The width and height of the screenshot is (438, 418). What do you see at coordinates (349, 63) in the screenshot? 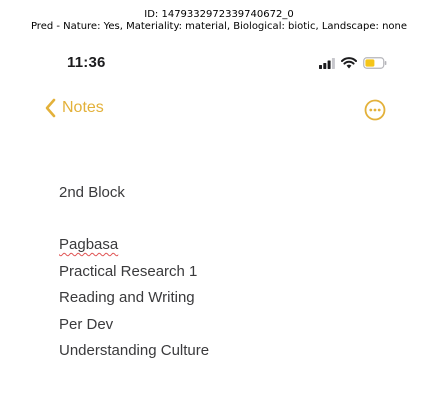
I see `wifi-icon` at bounding box center [349, 63].